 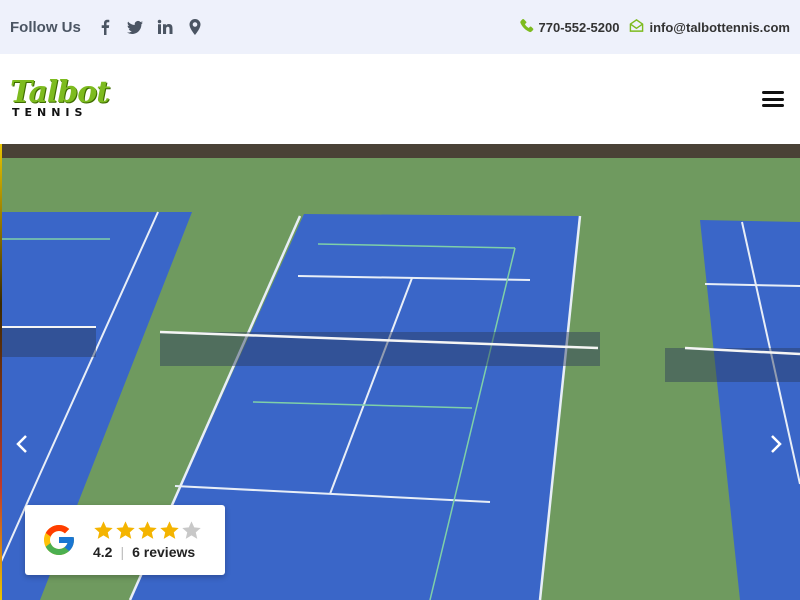 What do you see at coordinates (636, 27) in the screenshot?
I see `envelope-icon` at bounding box center [636, 27].